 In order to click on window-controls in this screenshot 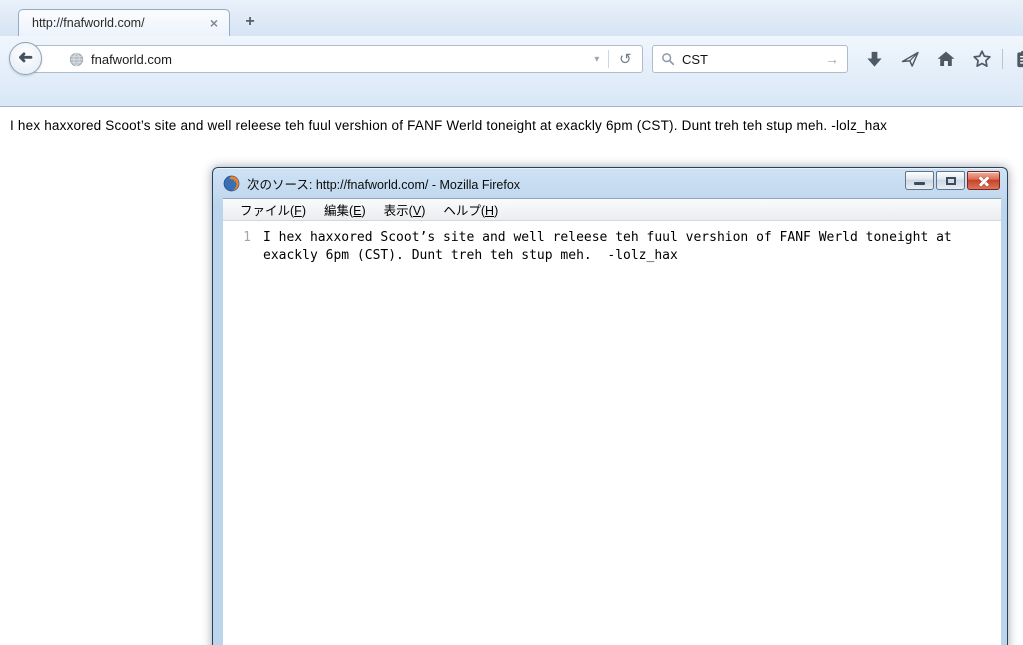, I will do `click(952, 180)`.